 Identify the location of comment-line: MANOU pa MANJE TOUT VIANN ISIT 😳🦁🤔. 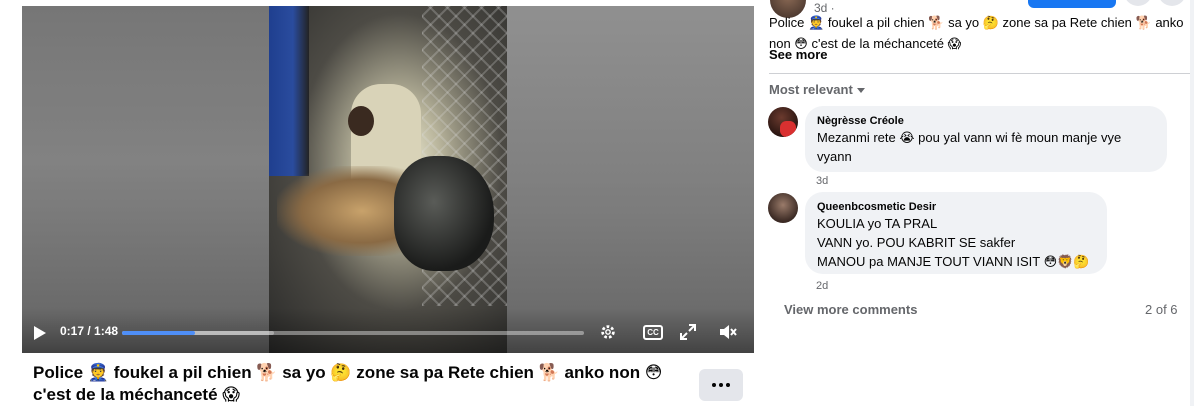
(953, 261).